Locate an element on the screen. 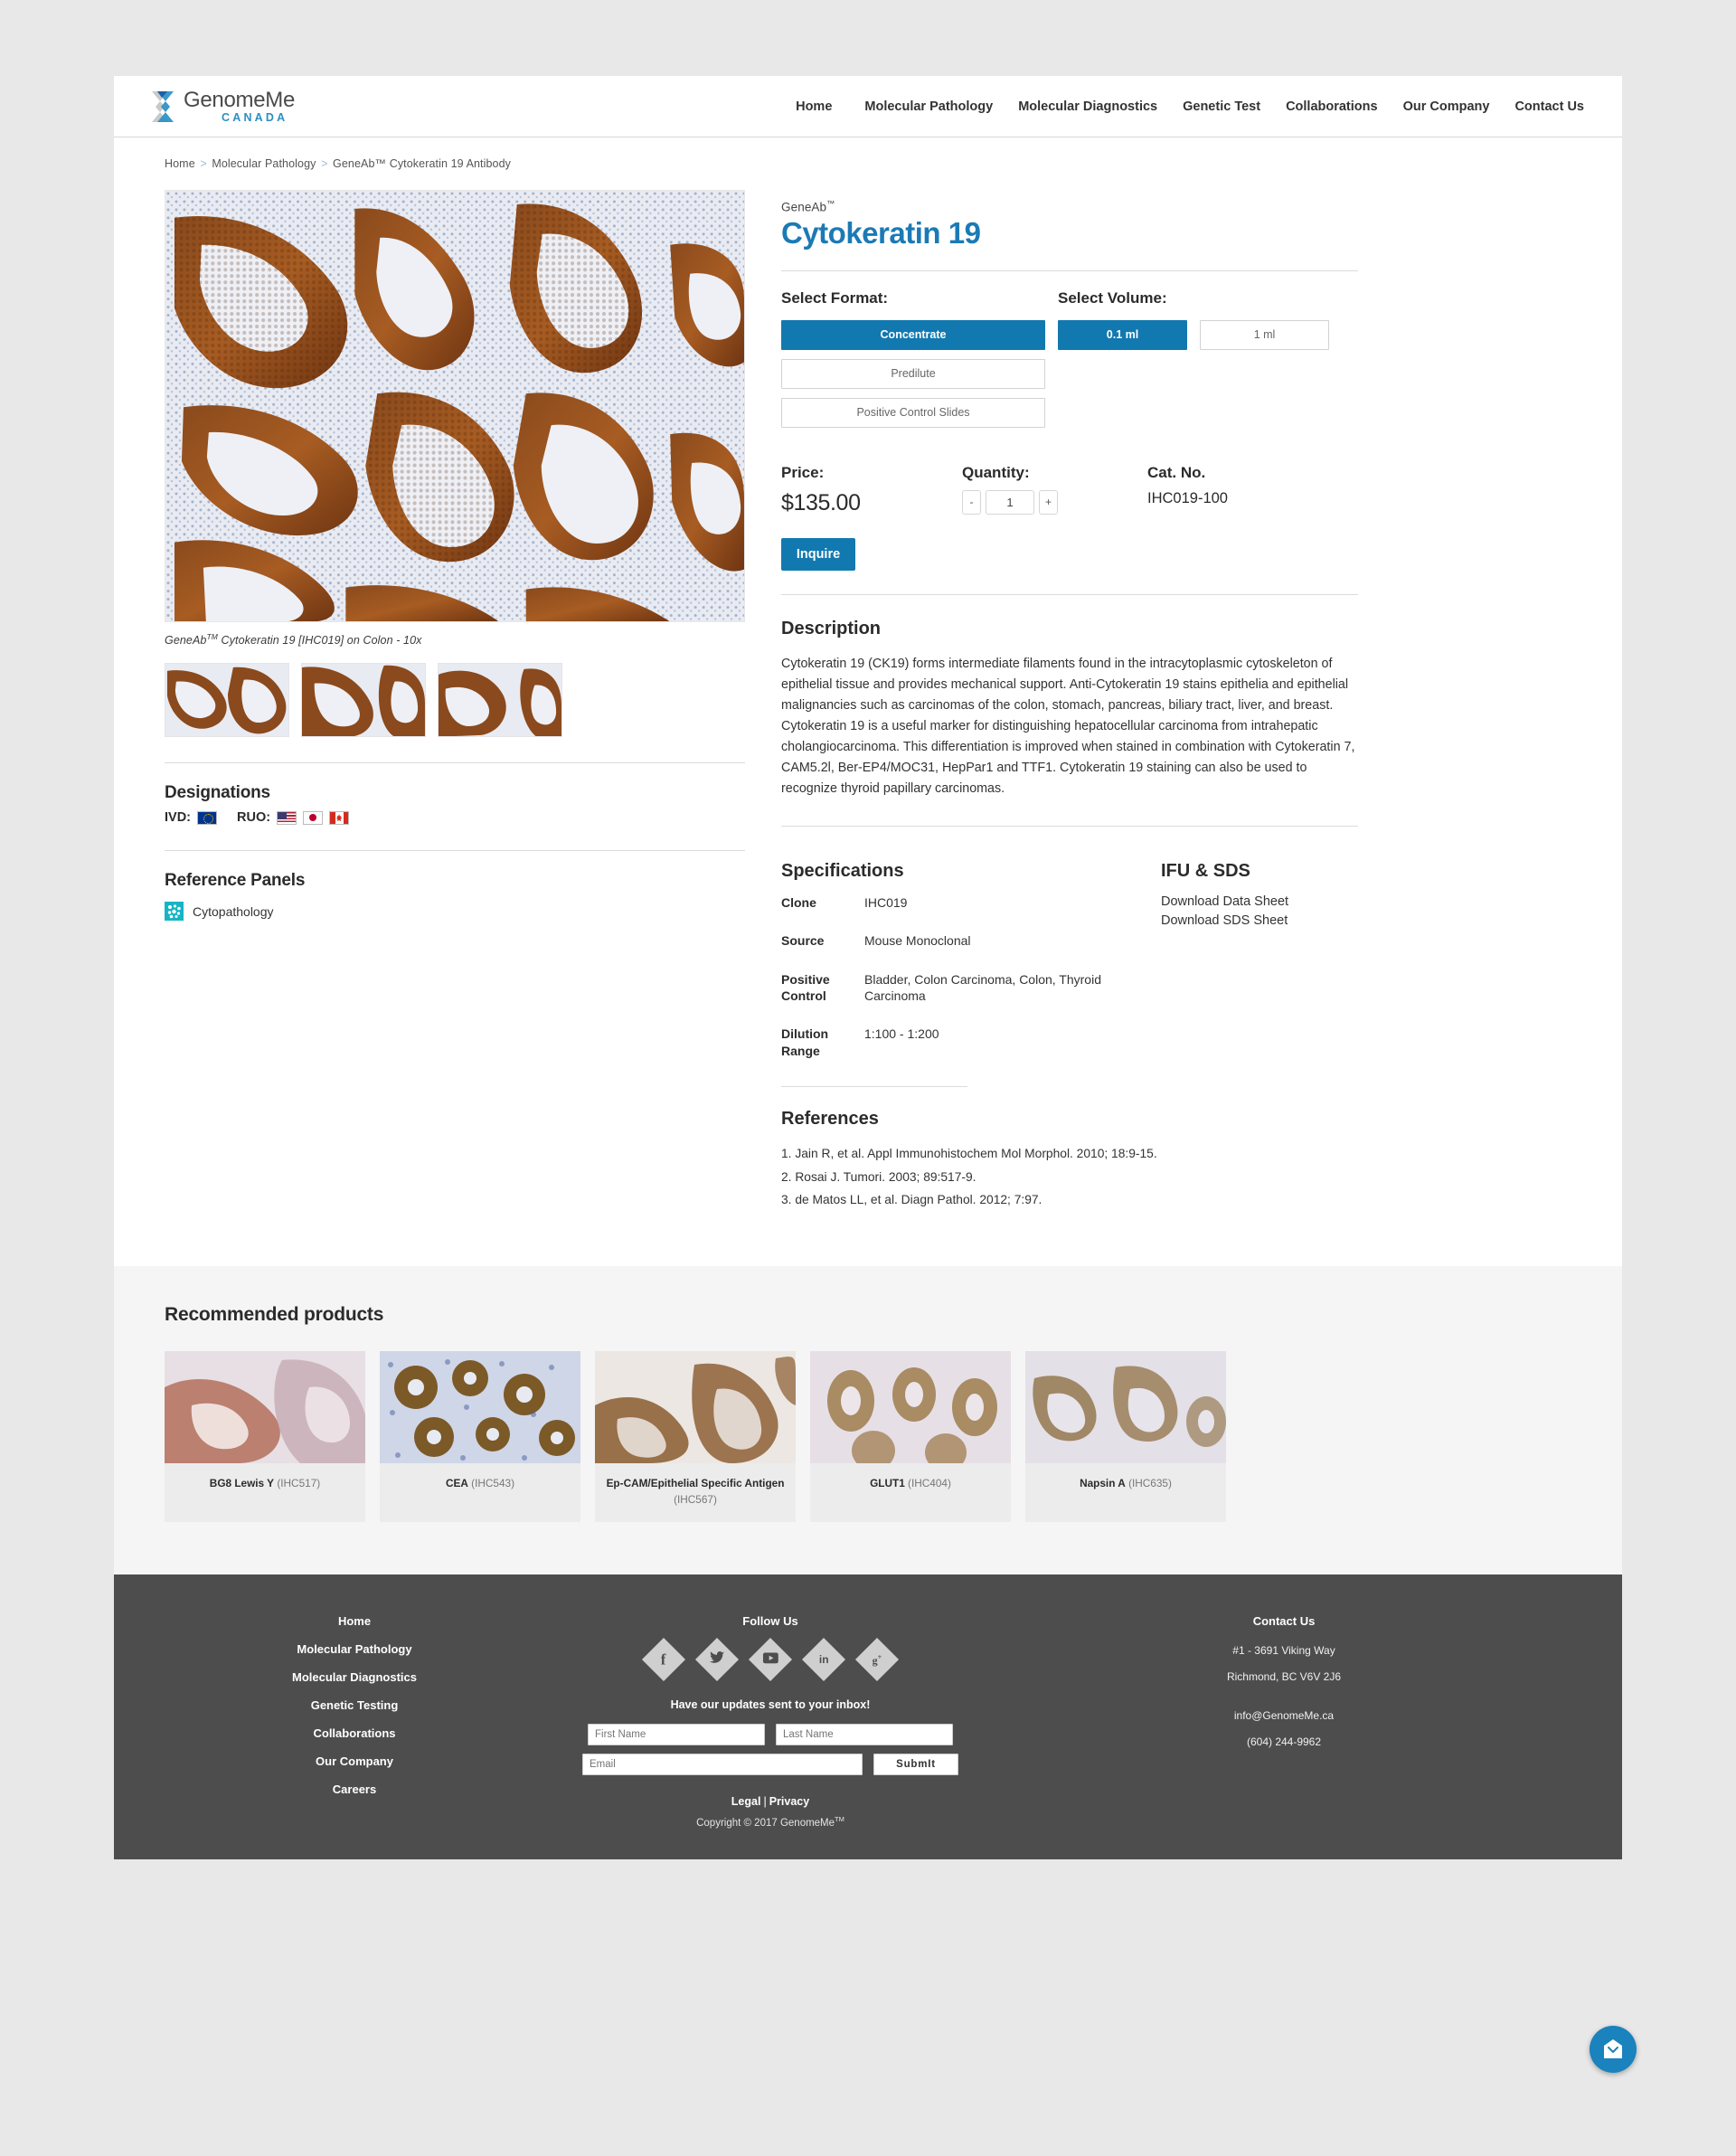 This screenshot has width=1736, height=2156. linkedin-icon: in is located at coordinates (823, 1660).